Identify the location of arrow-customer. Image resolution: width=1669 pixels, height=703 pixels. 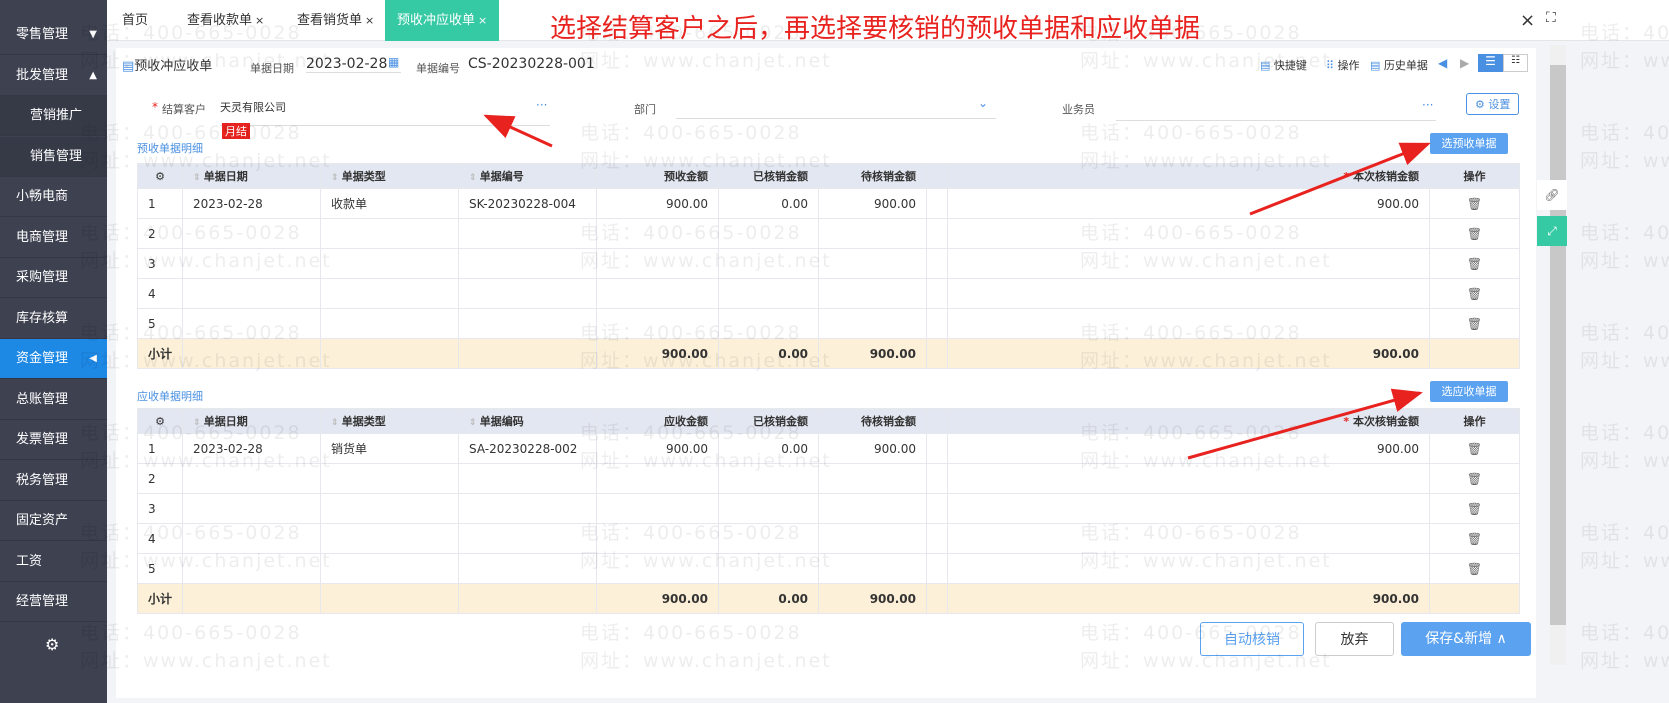
(518, 131).